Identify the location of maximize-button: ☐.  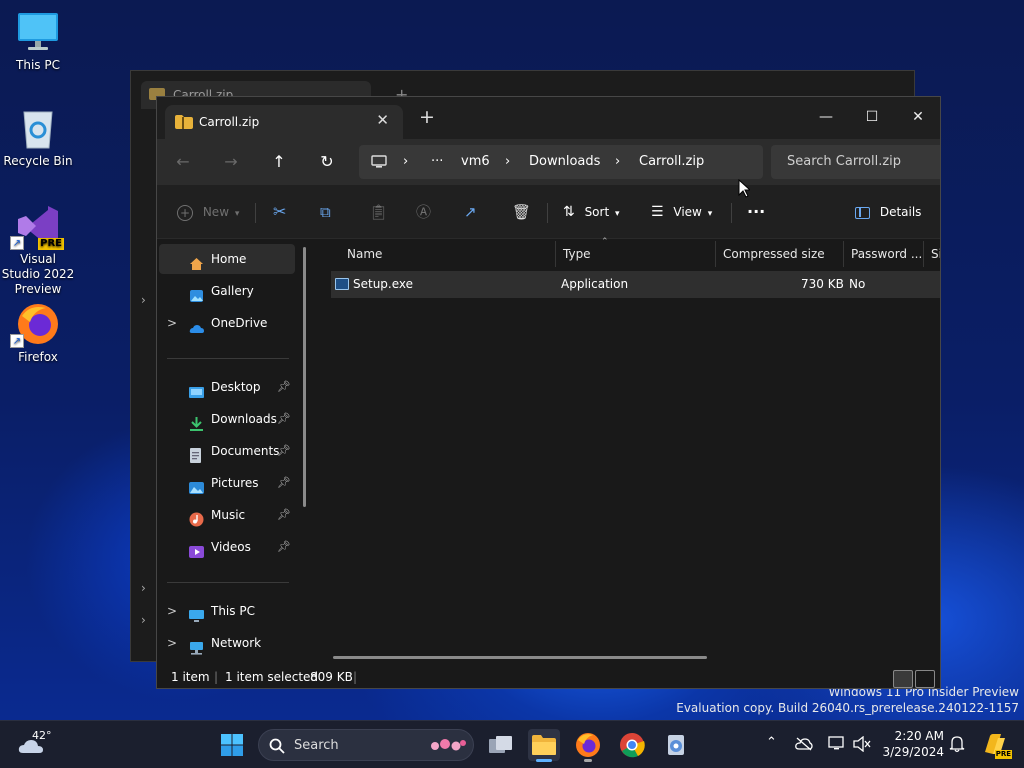
(872, 117).